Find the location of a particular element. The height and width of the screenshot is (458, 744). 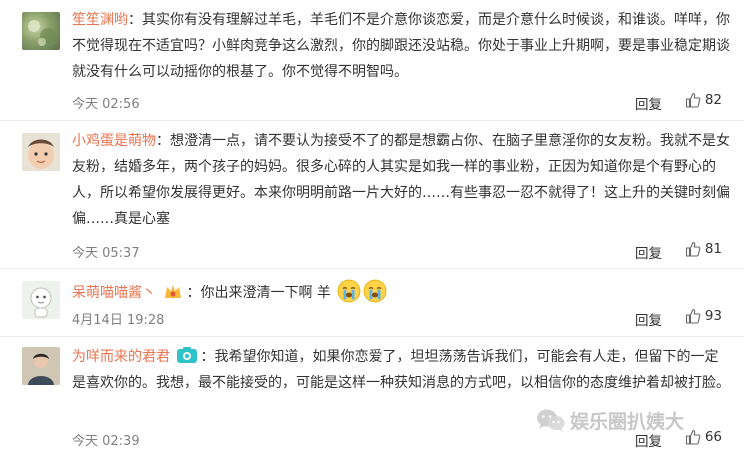

username-link: 为咩而来的君君 is located at coordinates (121, 357).